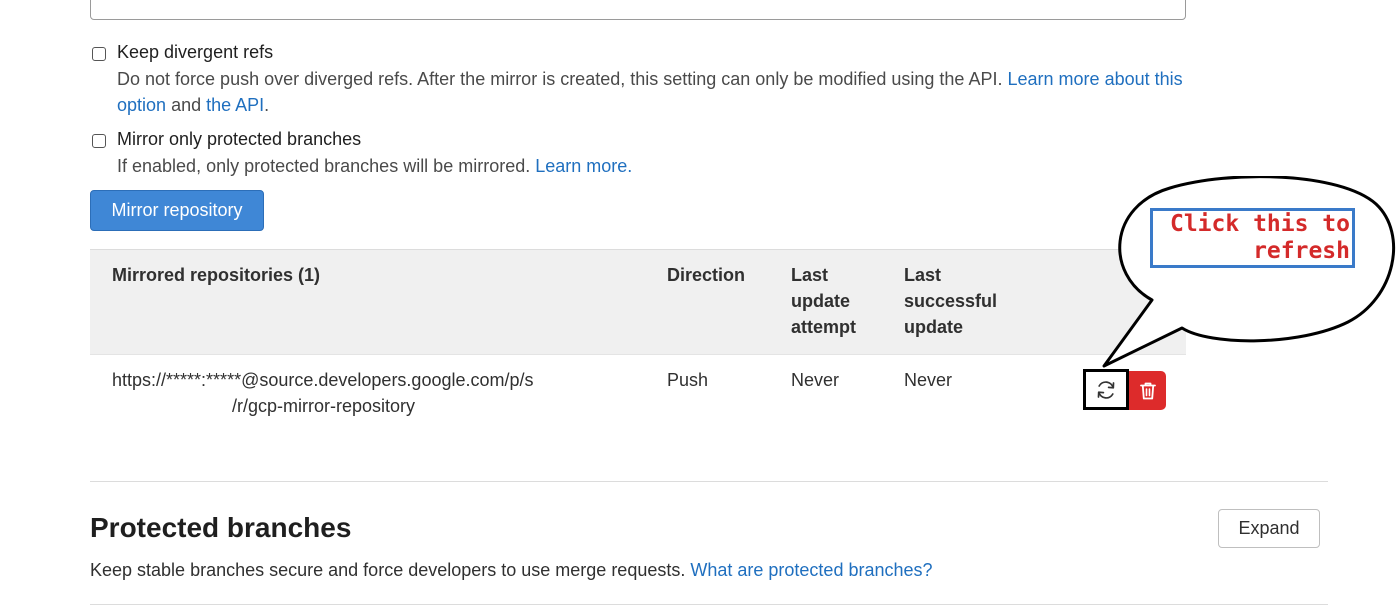 This screenshot has height=612, width=1400. Describe the element at coordinates (688, 380) in the screenshot. I see `mirror-direction: Push` at that location.